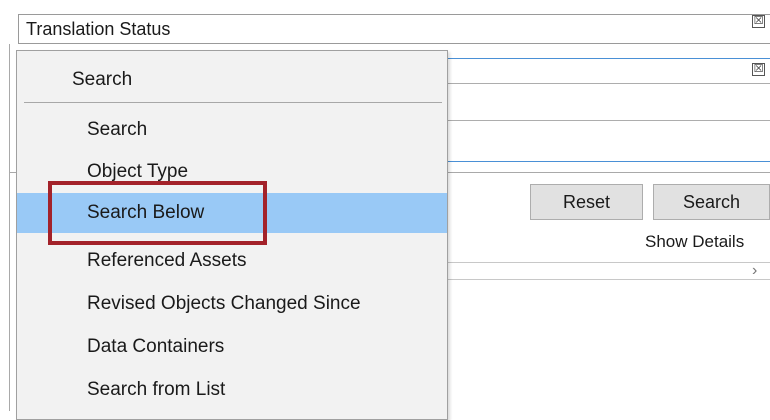 This screenshot has height=420, width=770. What do you see at coordinates (232, 130) in the screenshot?
I see `menu-item-search: Search` at bounding box center [232, 130].